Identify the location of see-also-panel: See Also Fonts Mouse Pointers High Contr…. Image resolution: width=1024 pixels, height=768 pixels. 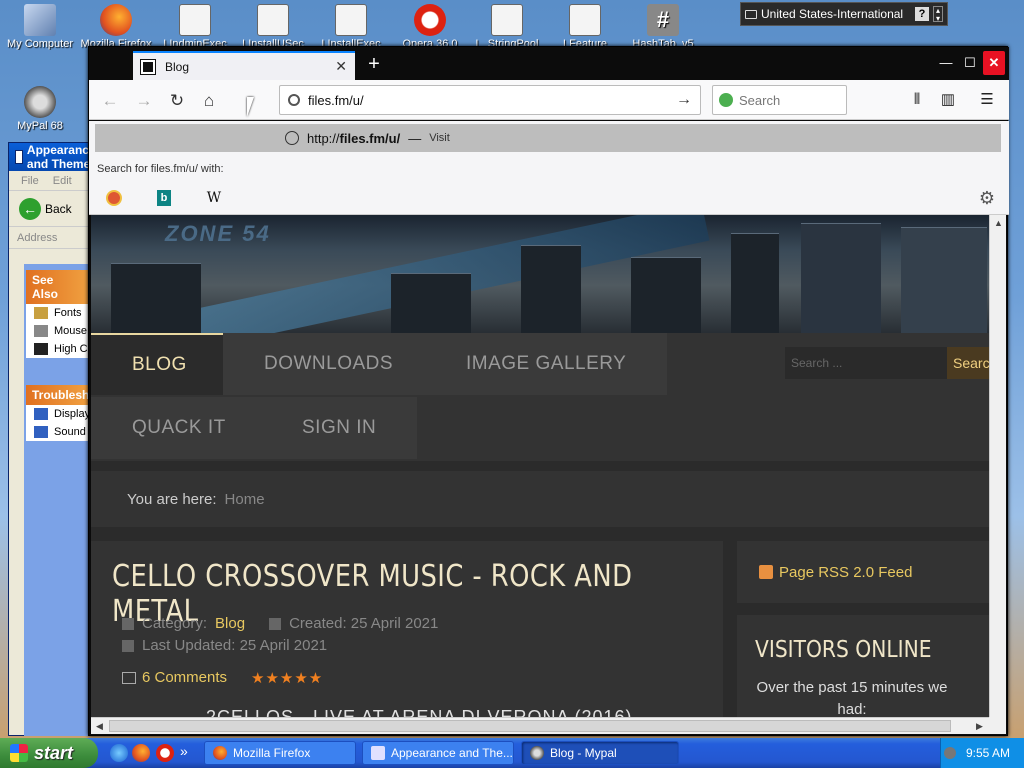
(57, 314).